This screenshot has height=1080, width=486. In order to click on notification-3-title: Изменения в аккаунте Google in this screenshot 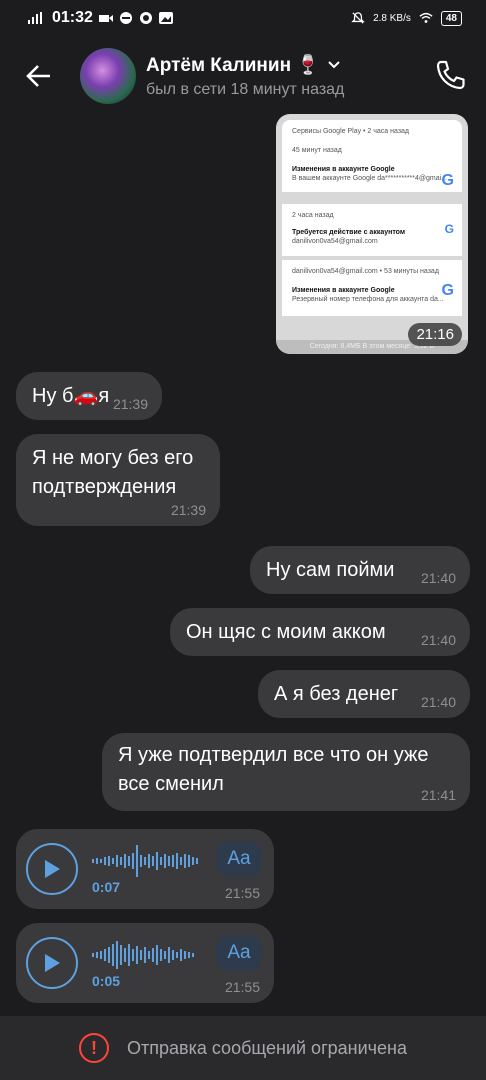, I will do `click(343, 290)`.